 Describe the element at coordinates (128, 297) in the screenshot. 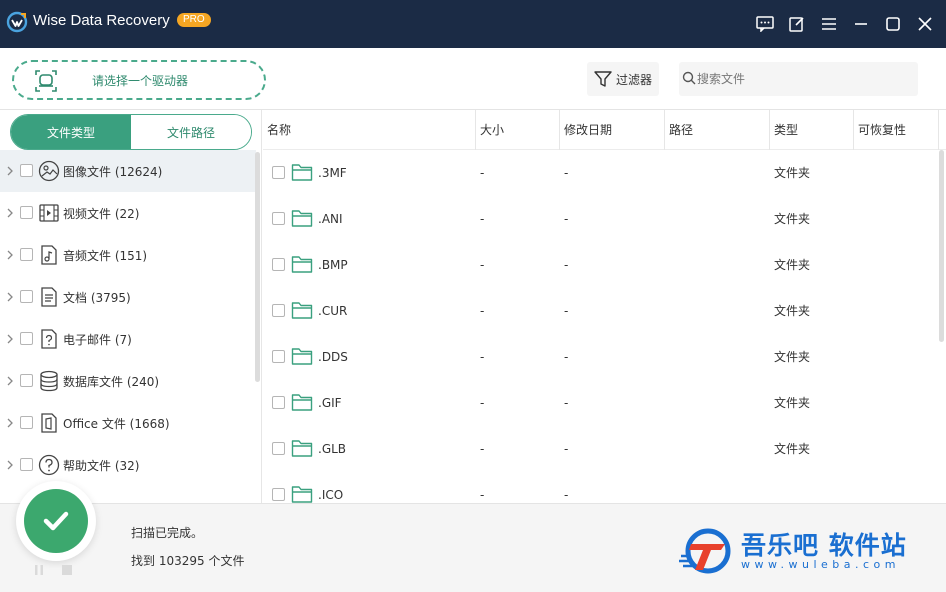

I see `category-item-documents: 文档 (3795)` at that location.